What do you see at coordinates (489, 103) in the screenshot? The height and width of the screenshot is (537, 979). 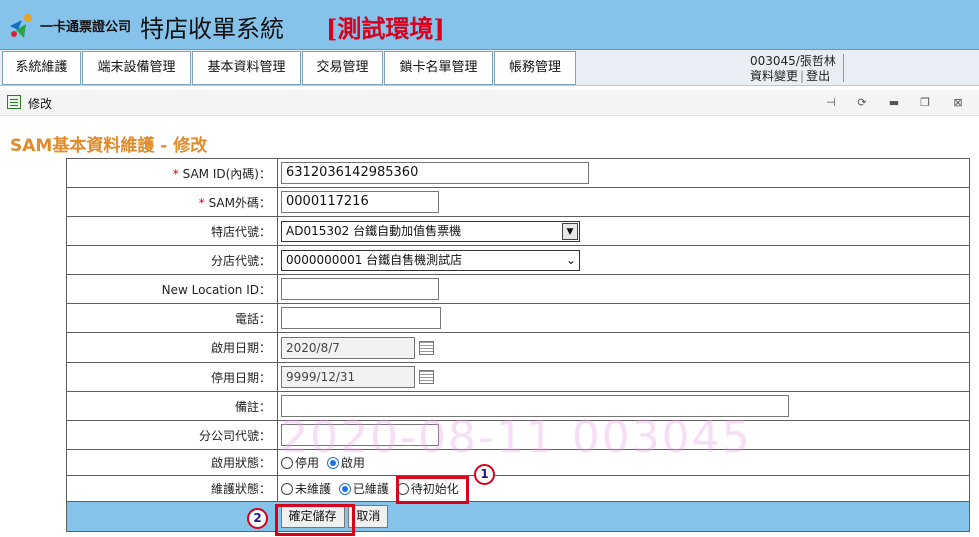 I see `panel-header: 修改 ⊣ ⟳ ▬ ❐ ⊠` at bounding box center [489, 103].